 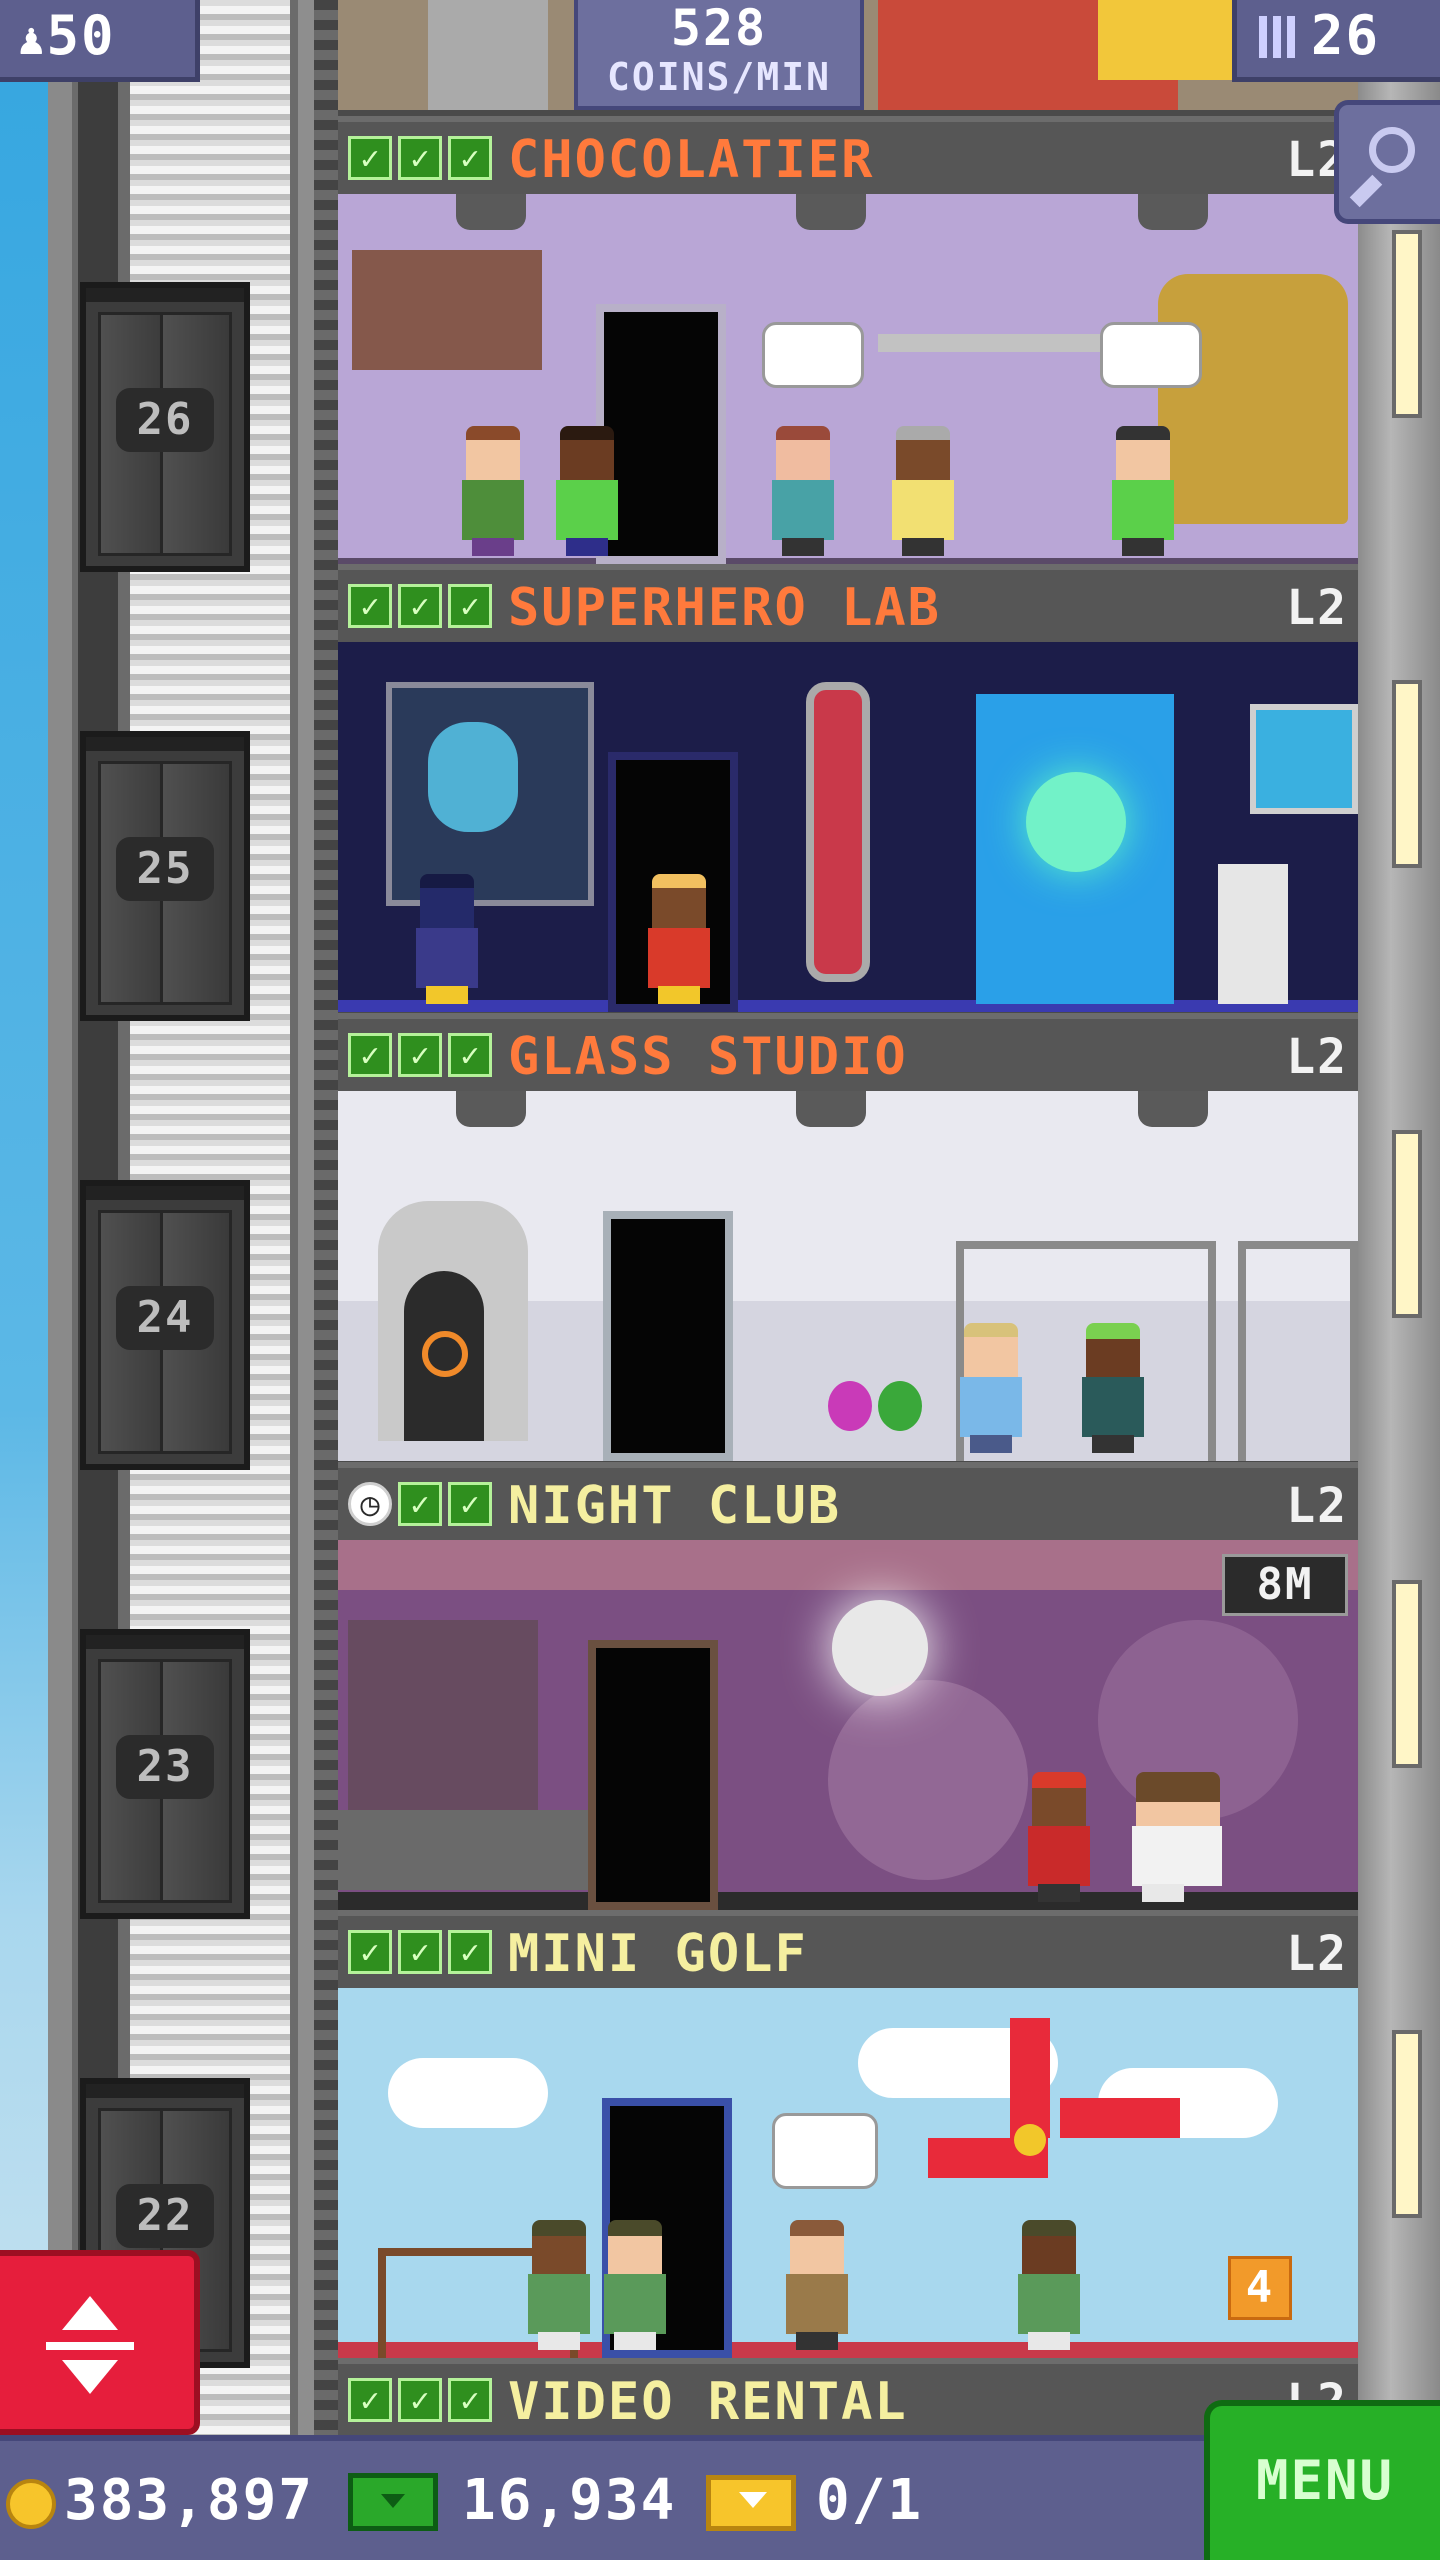 I want to click on sky-background, so click(x=24, y=1280).